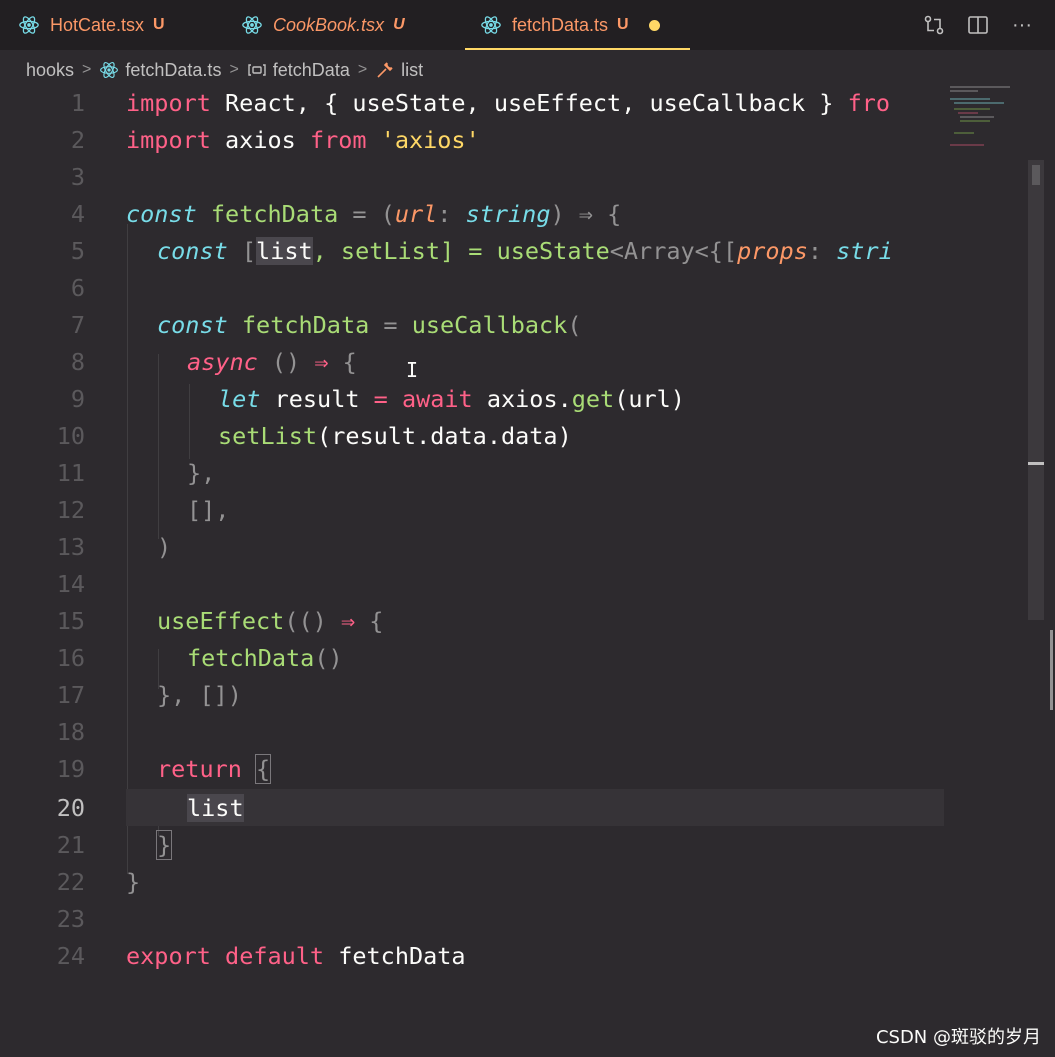 The height and width of the screenshot is (1057, 1055). Describe the element at coordinates (329, 24) in the screenshot. I see `tab-label: CookBook.tsx` at that location.